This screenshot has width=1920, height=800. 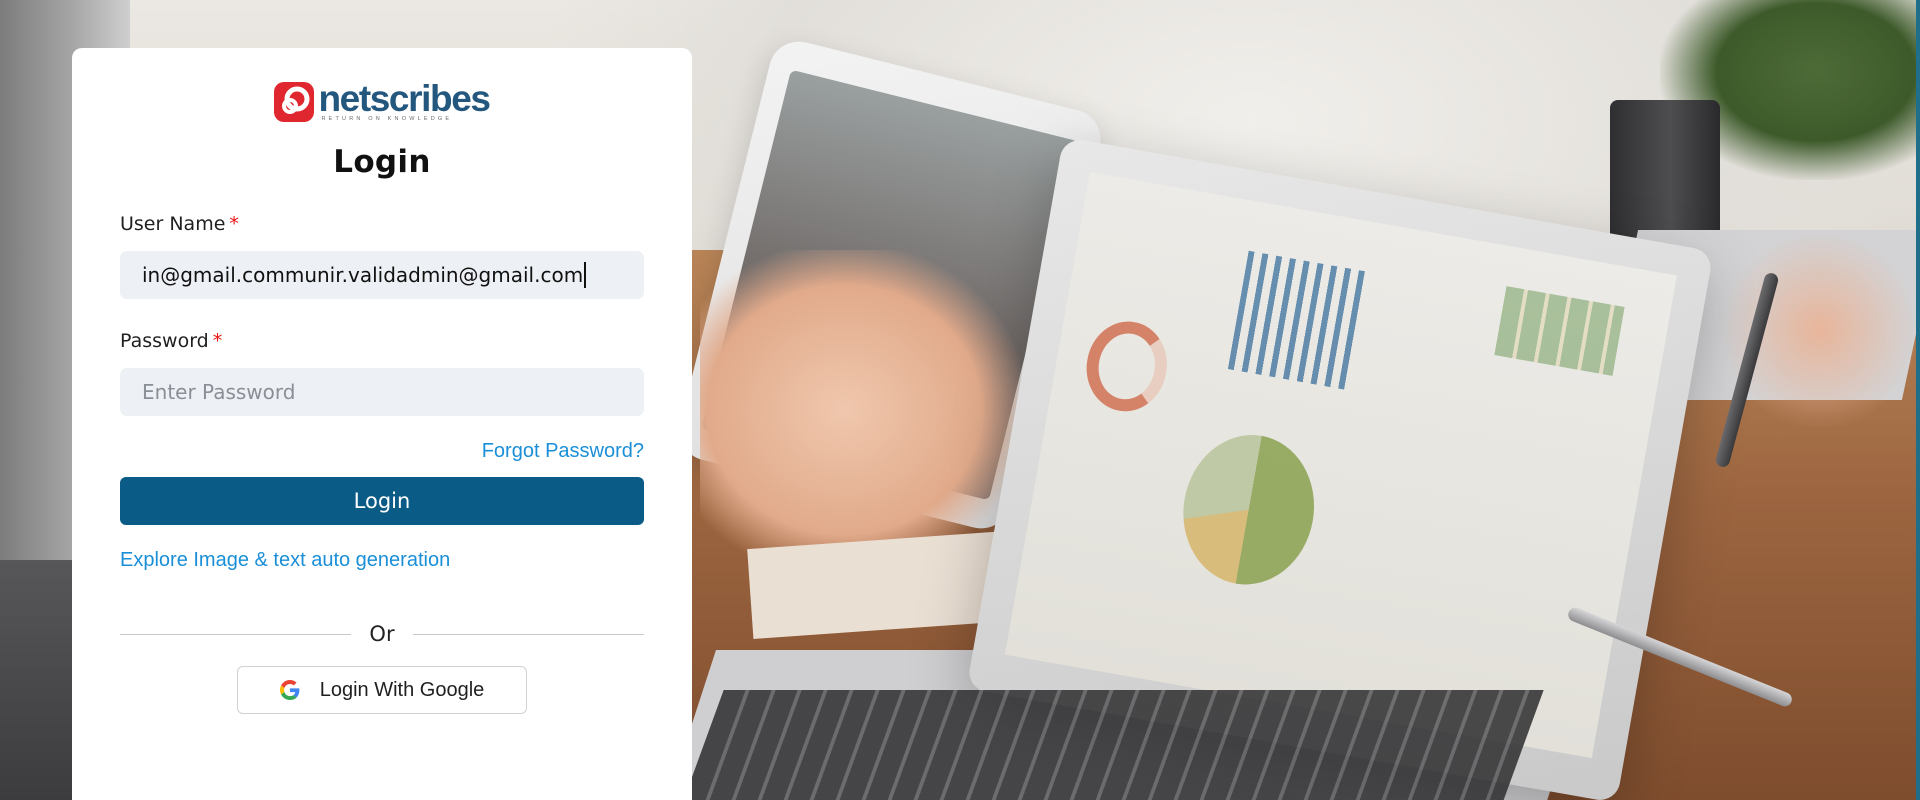 I want to click on password-placeholder: Enter Password, so click(x=219, y=392).